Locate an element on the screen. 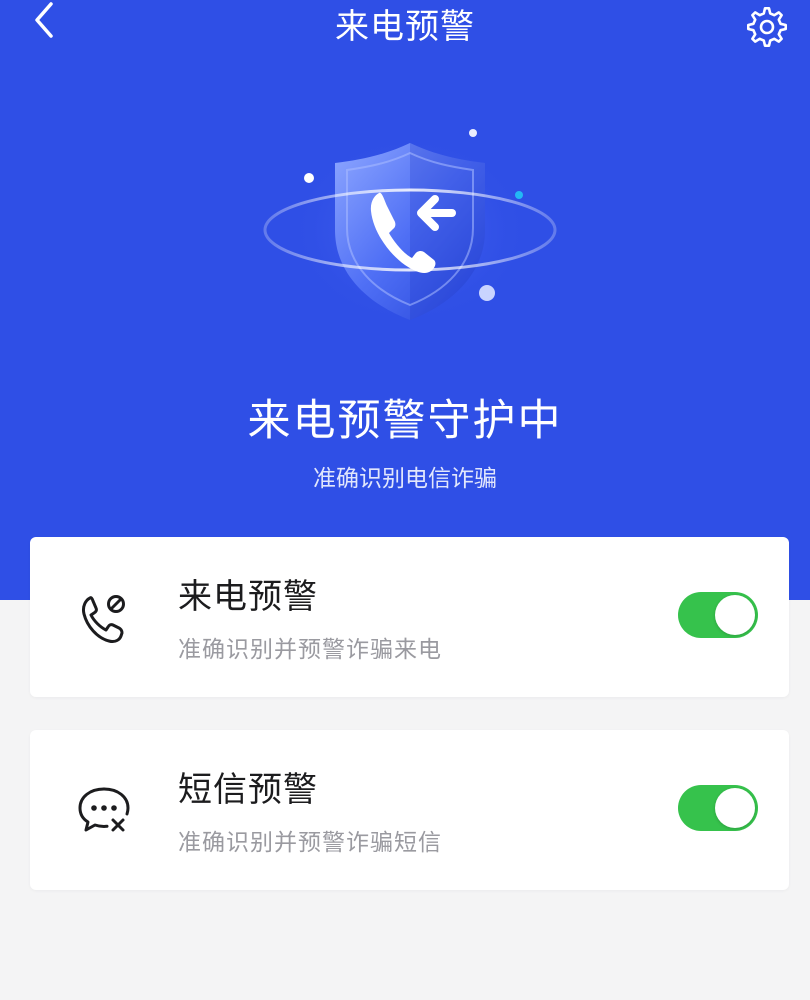  gear-icon is located at coordinates (767, 26).